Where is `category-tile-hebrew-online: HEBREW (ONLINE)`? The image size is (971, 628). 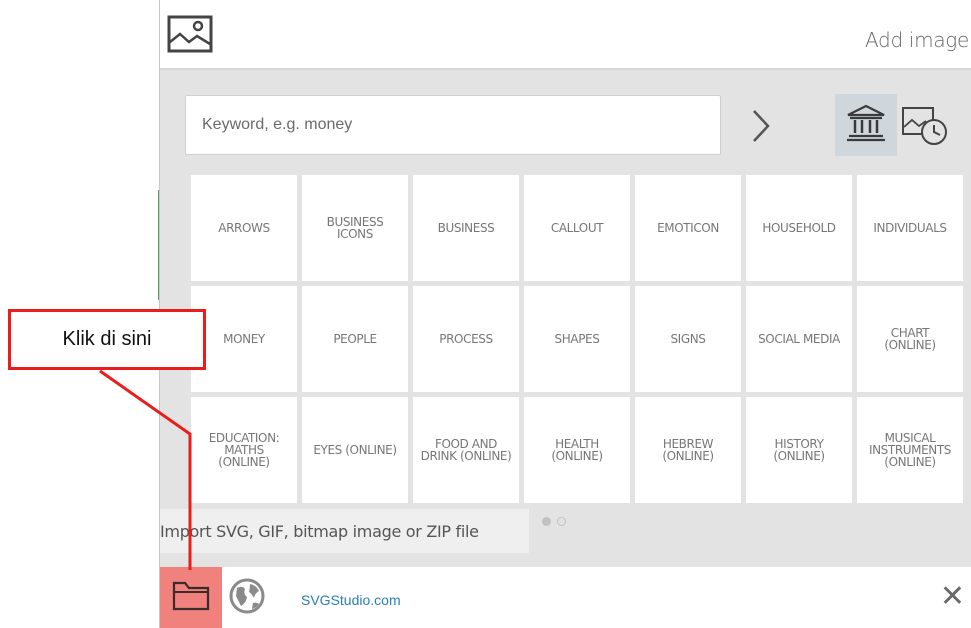
category-tile-hebrew-online: HEBREW (ONLINE) is located at coordinates (688, 450).